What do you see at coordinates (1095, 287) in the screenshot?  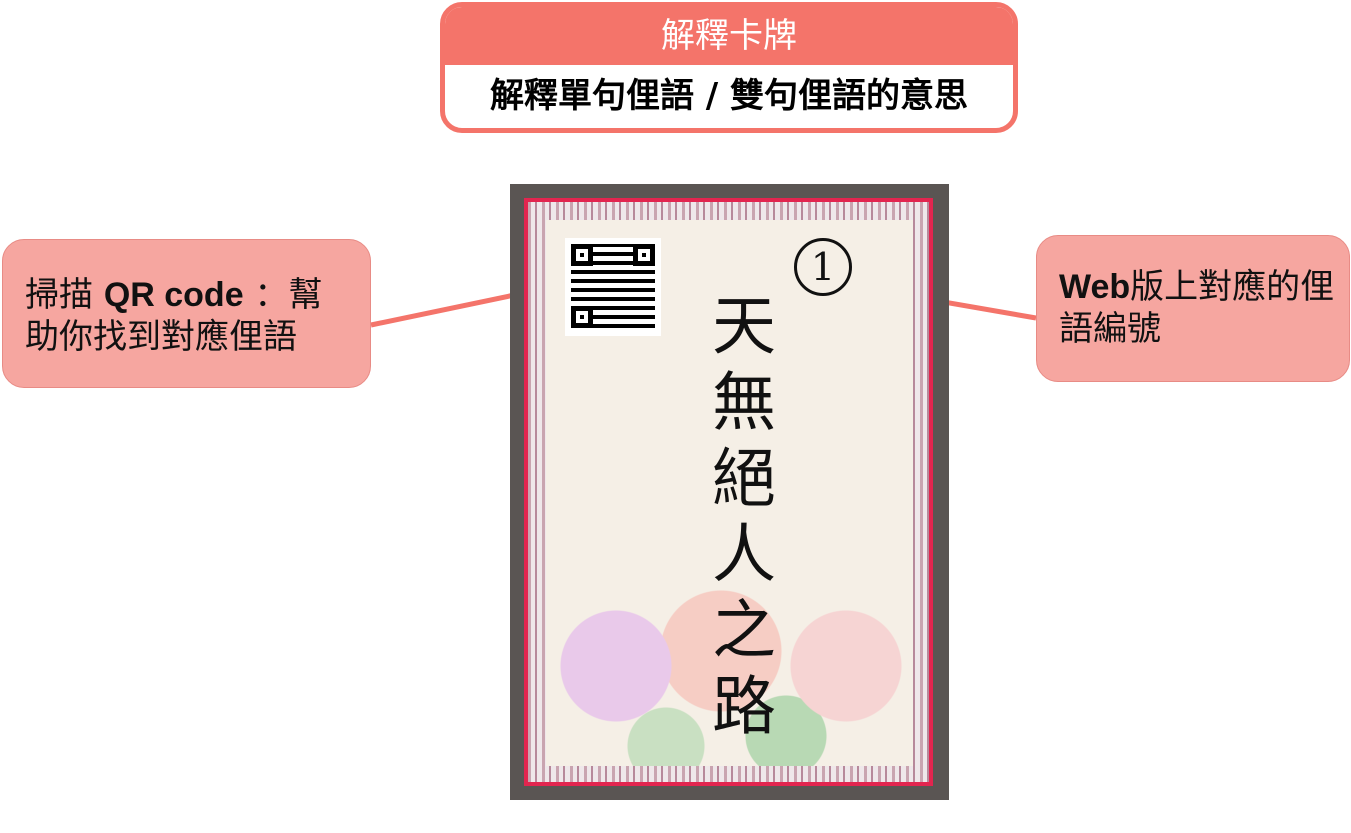 I see `callout-number-bold: Web` at bounding box center [1095, 287].